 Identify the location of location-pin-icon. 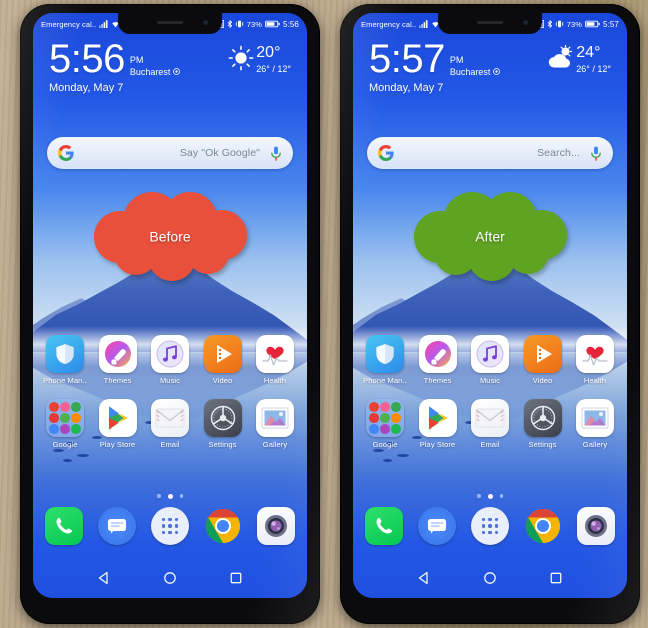
(177, 72).